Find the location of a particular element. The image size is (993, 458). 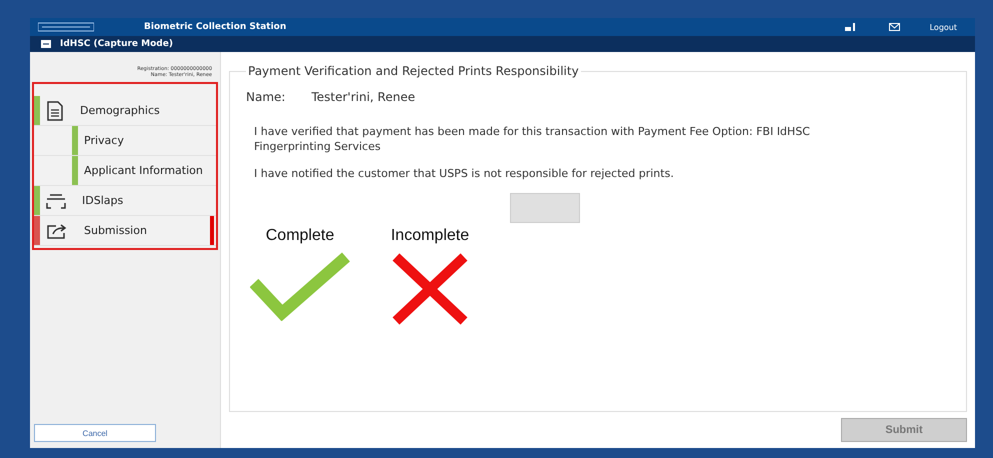

nav-item: IDSlaps is located at coordinates (127, 200).